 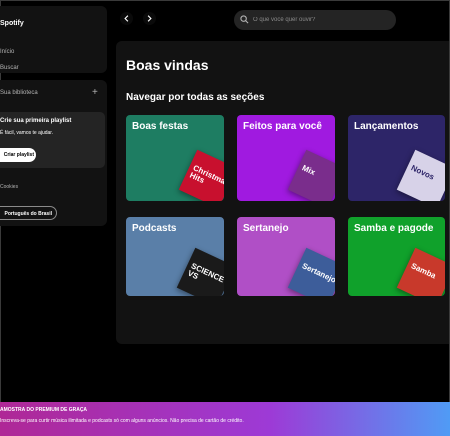 I want to click on artwork-text: Mix, so click(x=308, y=170).